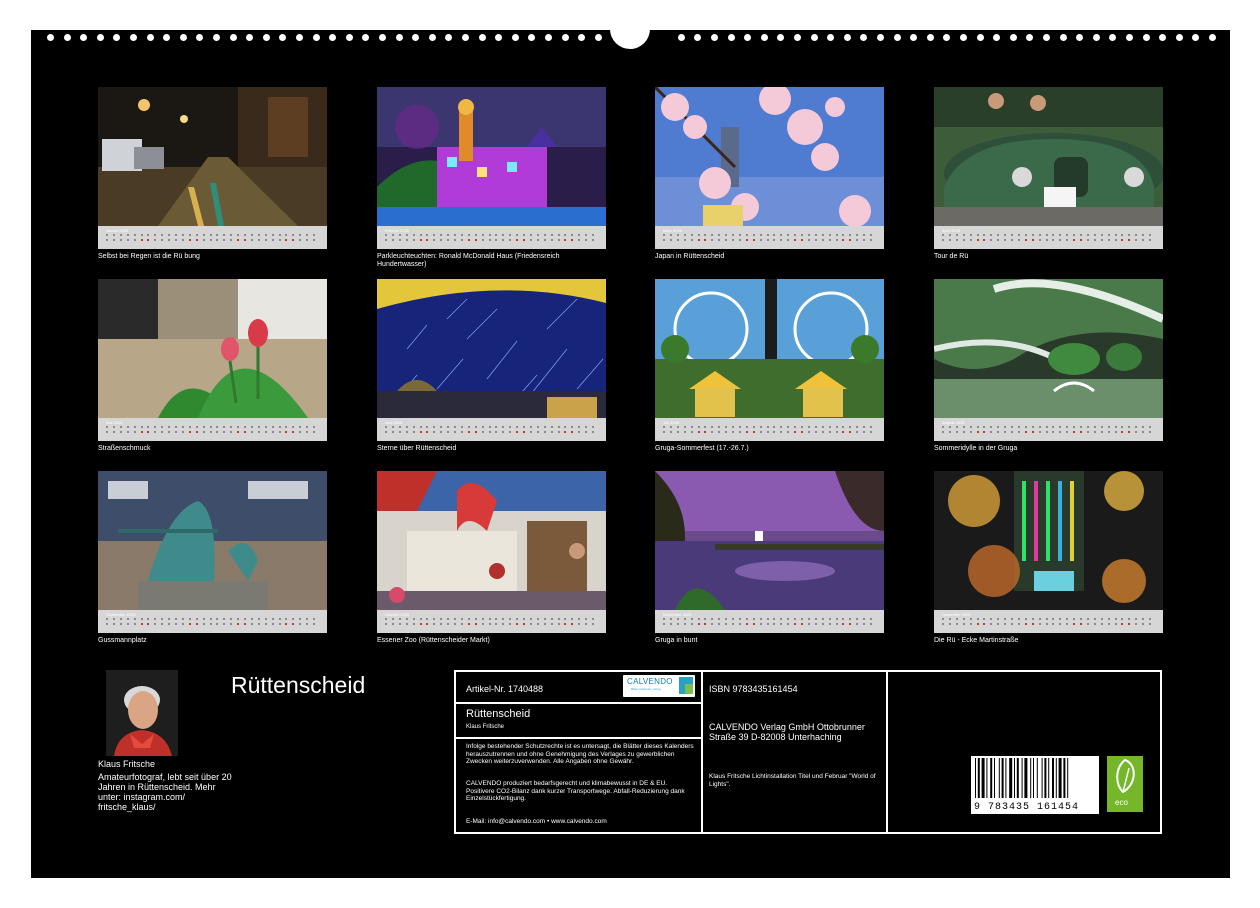  I want to click on month-calendar-strip: Juni 2026, so click(491, 429).